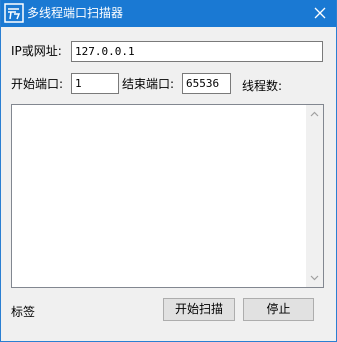 This screenshot has height=342, width=337. I want to click on start-port-label: 开始端口:, so click(37, 84).